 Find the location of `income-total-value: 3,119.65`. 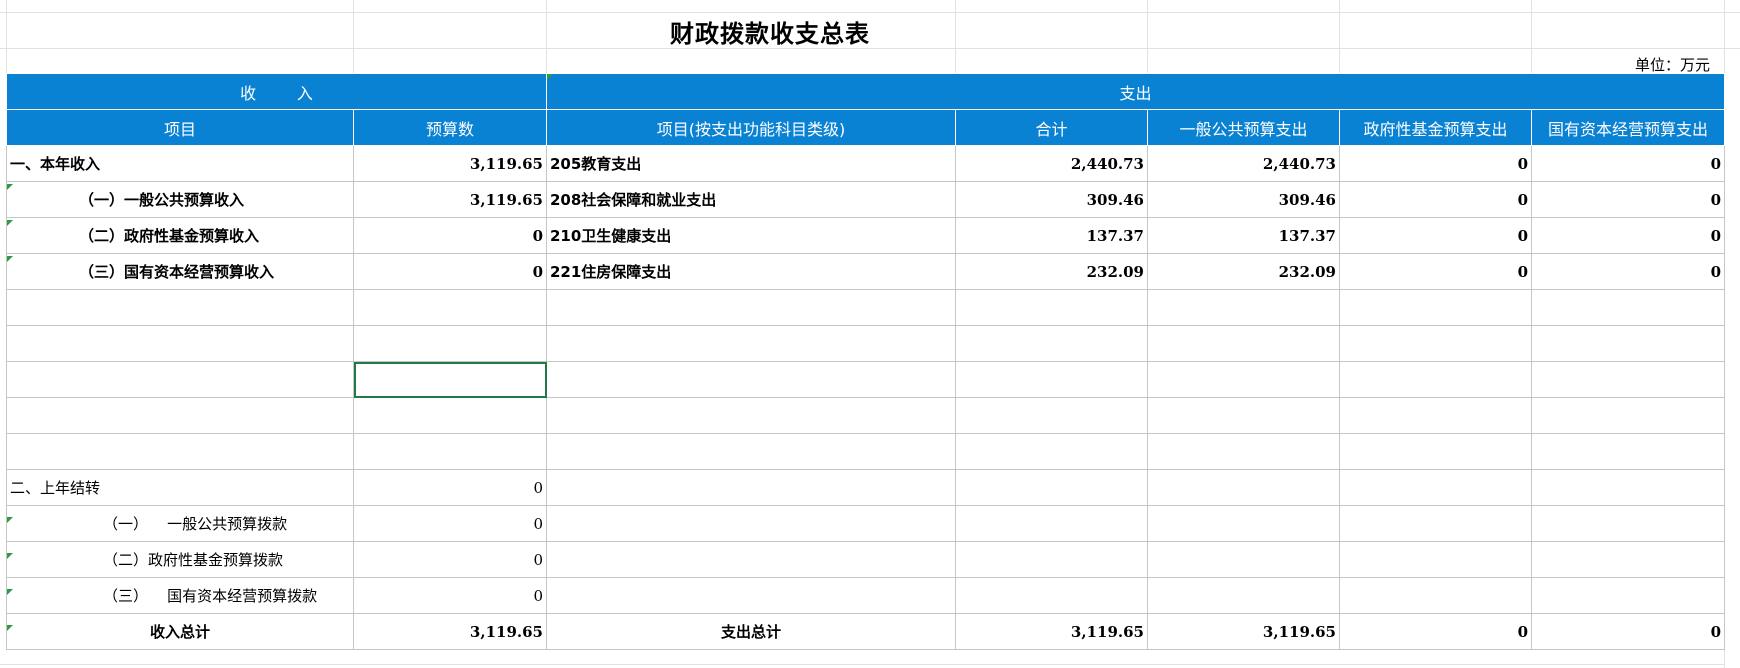

income-total-value: 3,119.65 is located at coordinates (450, 631).